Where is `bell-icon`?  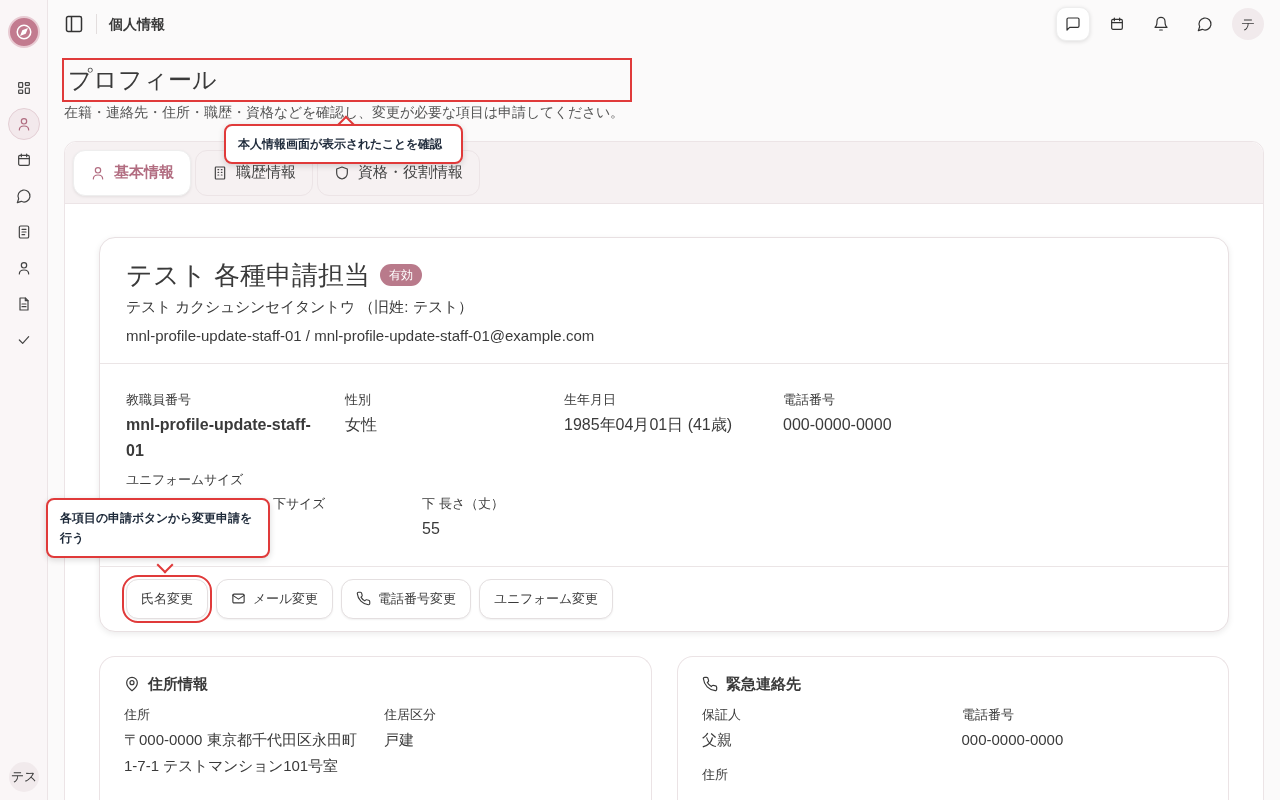
bell-icon is located at coordinates (1161, 24).